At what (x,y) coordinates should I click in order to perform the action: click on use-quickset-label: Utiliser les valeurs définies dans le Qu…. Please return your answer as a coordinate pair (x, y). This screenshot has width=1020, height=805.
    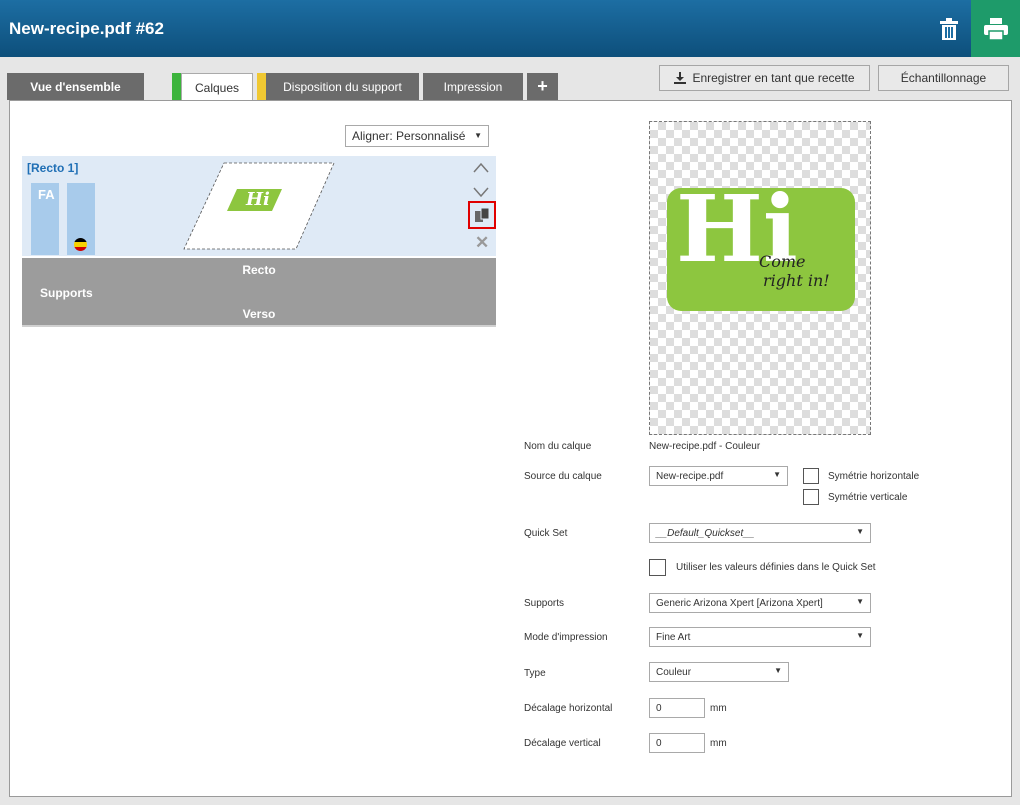
    Looking at the image, I should click on (776, 567).